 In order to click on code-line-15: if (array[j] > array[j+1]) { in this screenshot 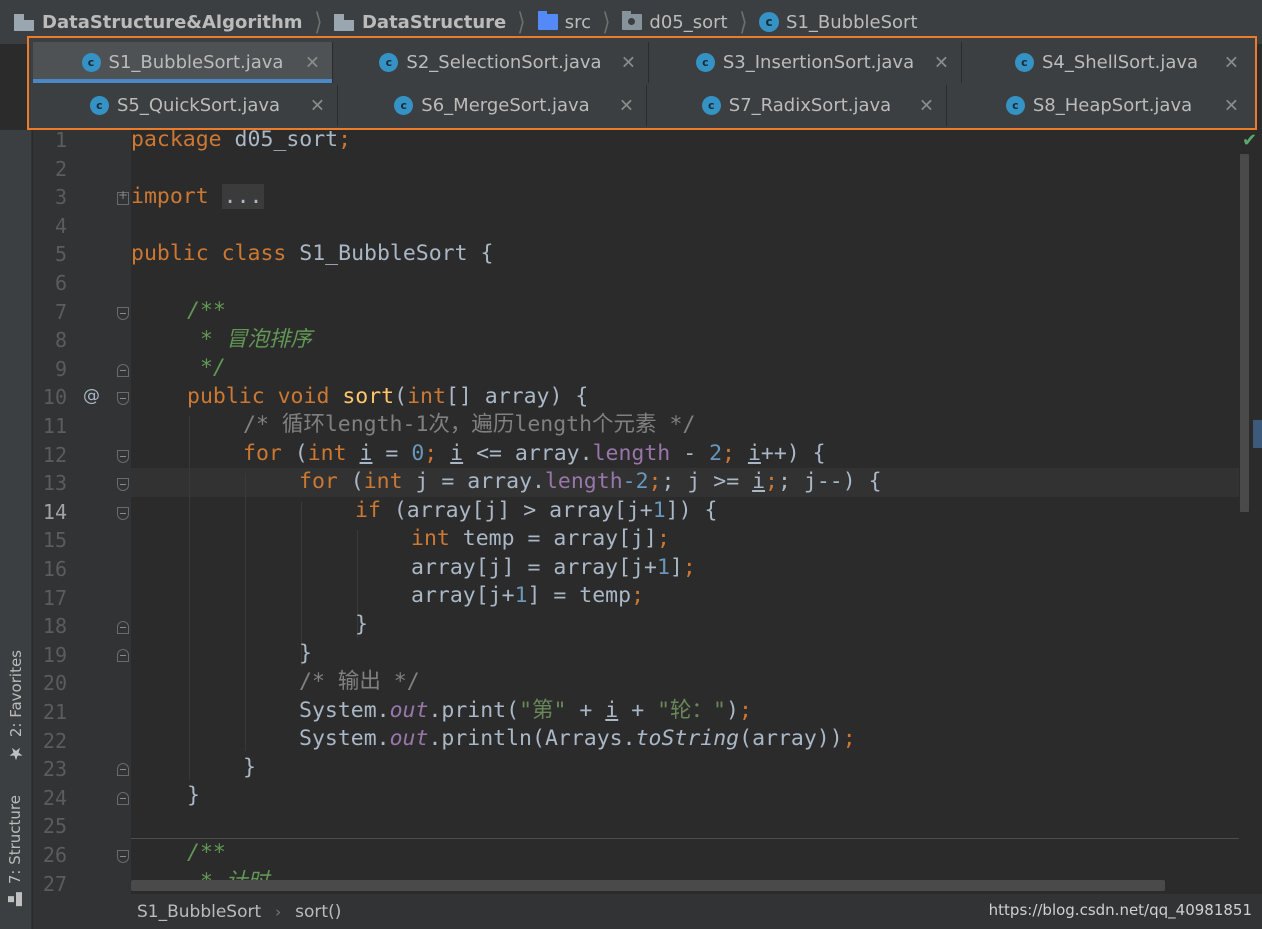, I will do `click(536, 510)`.